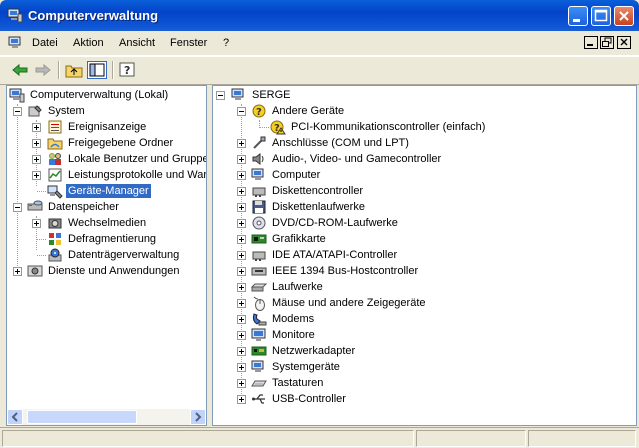 This screenshot has width=639, height=448. What do you see at coordinates (241, 111) in the screenshot?
I see `collapse-other-devices-toggle` at bounding box center [241, 111].